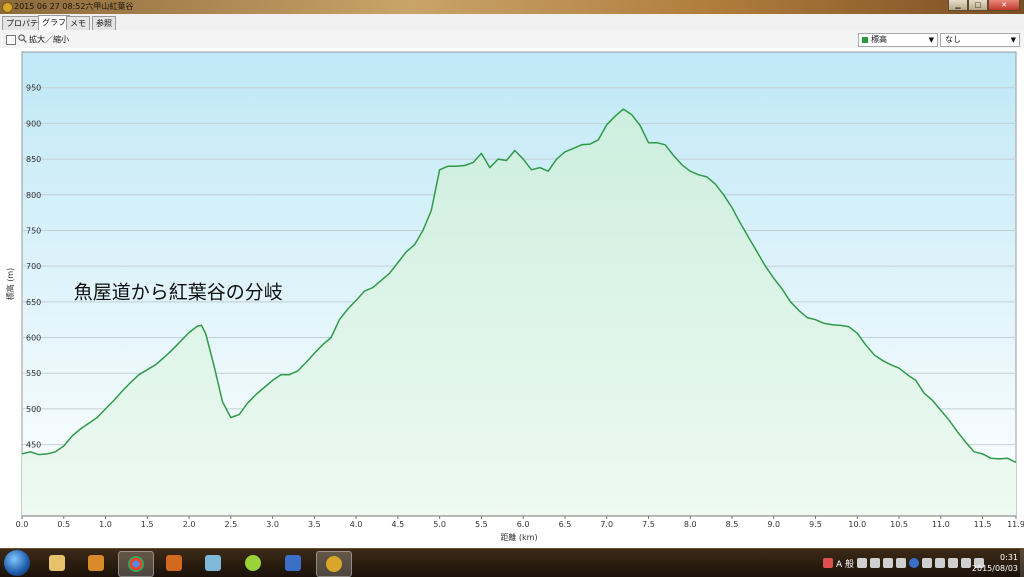  I want to click on x-tick-label: 9.0, so click(773, 524).